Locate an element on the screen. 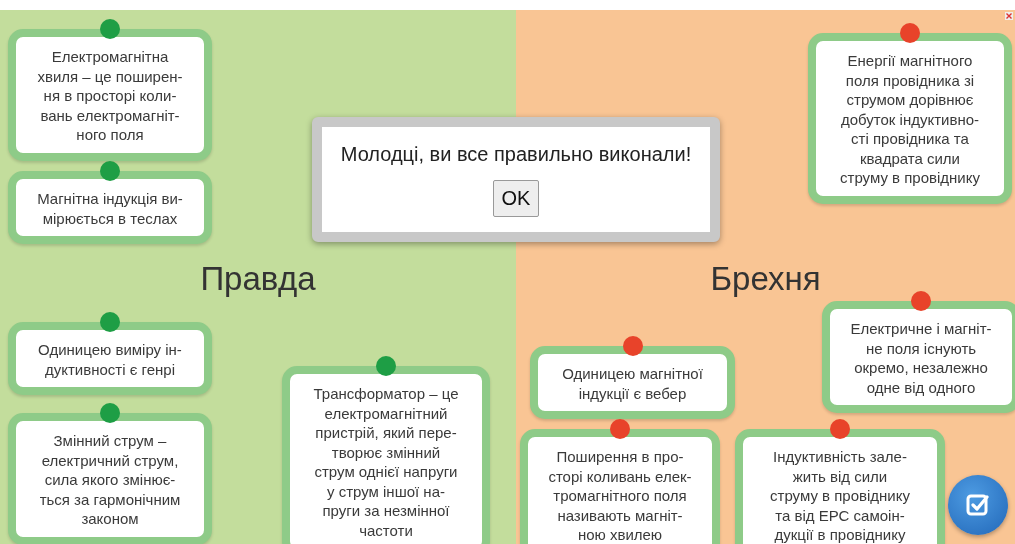 The image size is (1015, 544). statement-text: Електричне і магніт- не поля існують окремо, незалежно одне від одного is located at coordinates (921, 358).